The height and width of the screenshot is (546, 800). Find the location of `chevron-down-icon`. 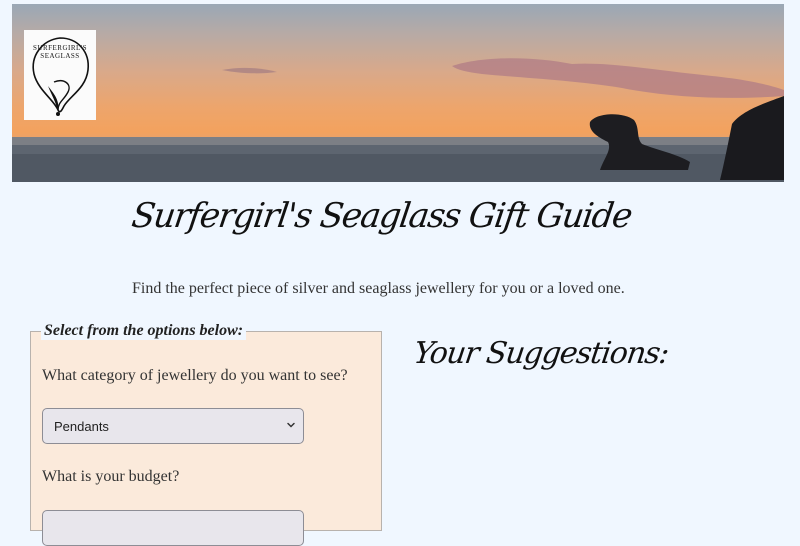

chevron-down-icon is located at coordinates (291, 425).